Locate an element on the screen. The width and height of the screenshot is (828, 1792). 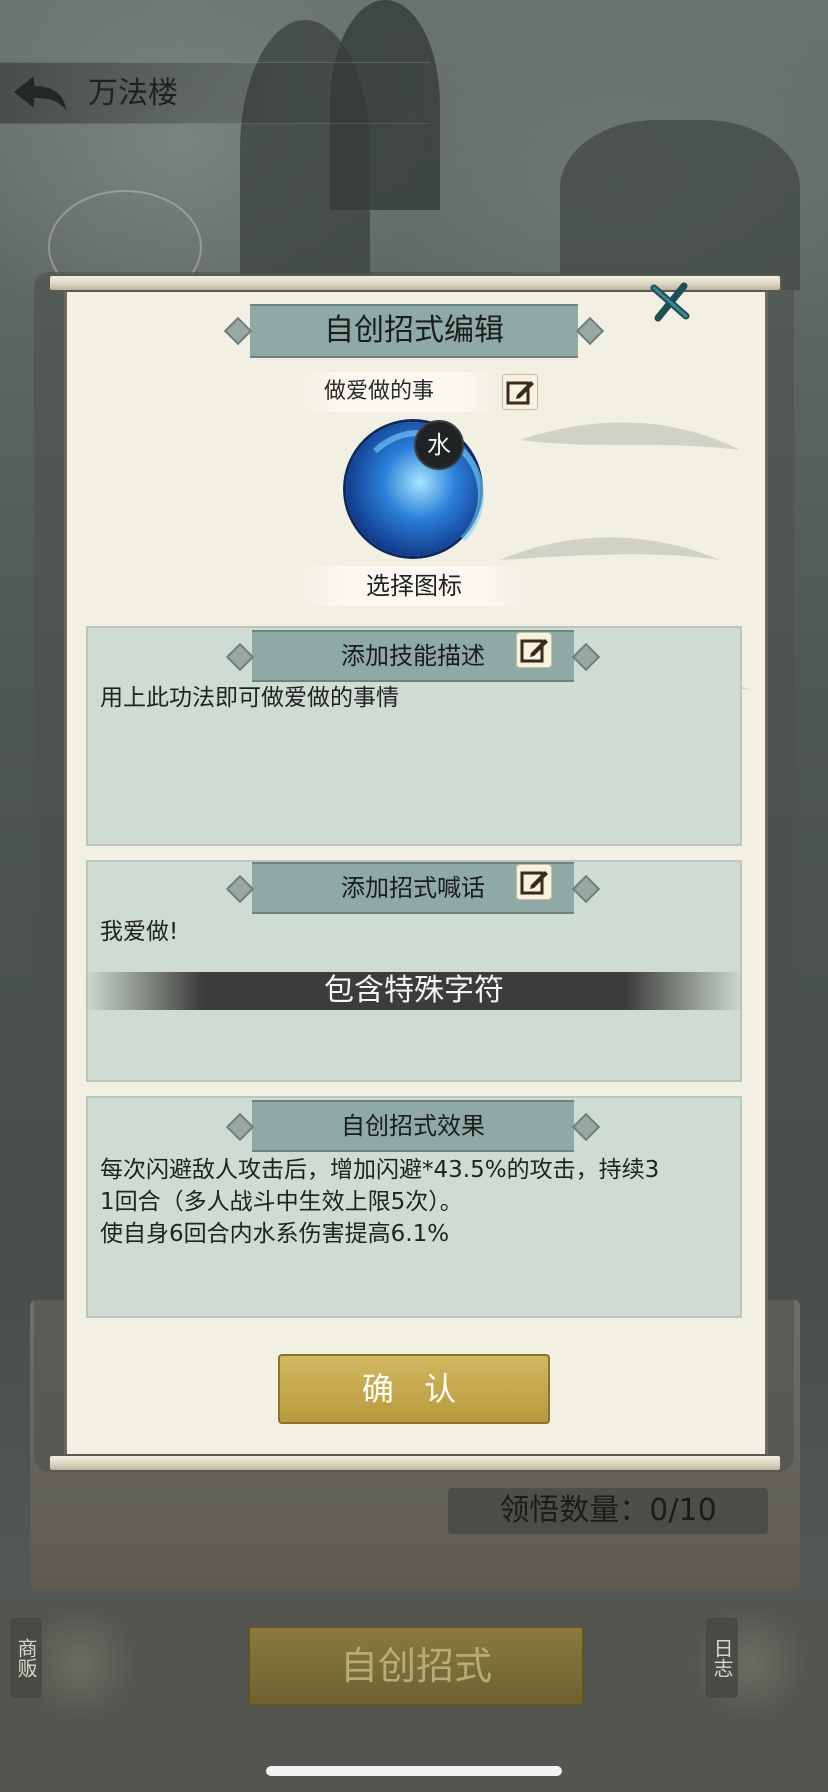
effect-line: 使自身6回合内水系伤害提高6.1% is located at coordinates (275, 1234).